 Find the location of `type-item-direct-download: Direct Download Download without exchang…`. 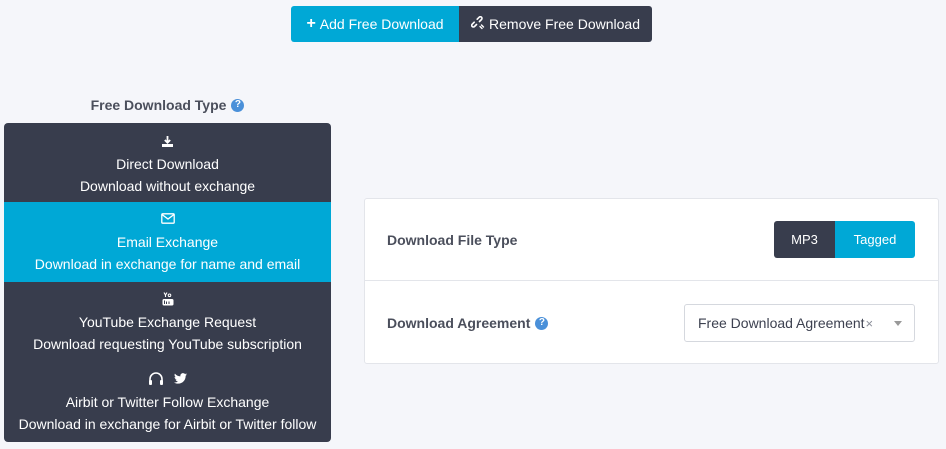

type-item-direct-download: Direct Download Download without exchang… is located at coordinates (167, 162).